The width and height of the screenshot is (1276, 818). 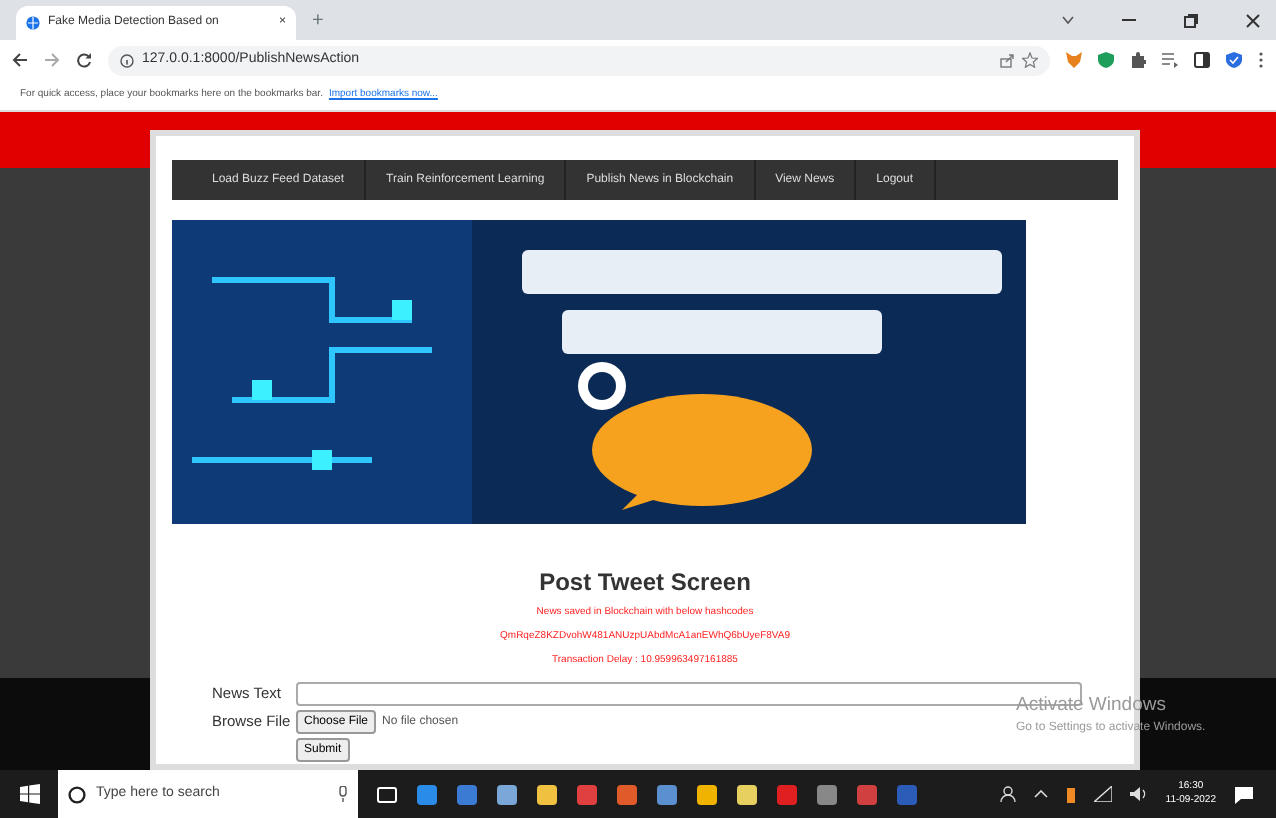 What do you see at coordinates (1244, 794) in the screenshot?
I see `notification-icon` at bounding box center [1244, 794].